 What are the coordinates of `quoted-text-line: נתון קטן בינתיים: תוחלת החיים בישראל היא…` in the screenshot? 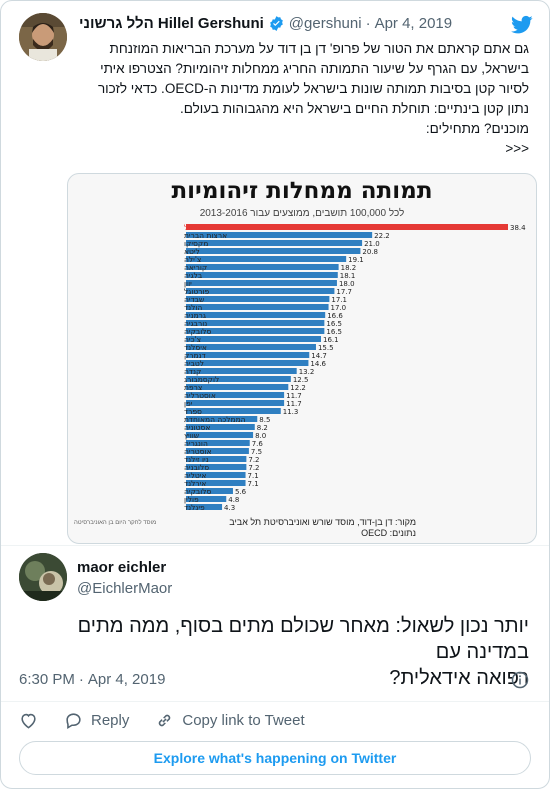 It's located at (354, 108).